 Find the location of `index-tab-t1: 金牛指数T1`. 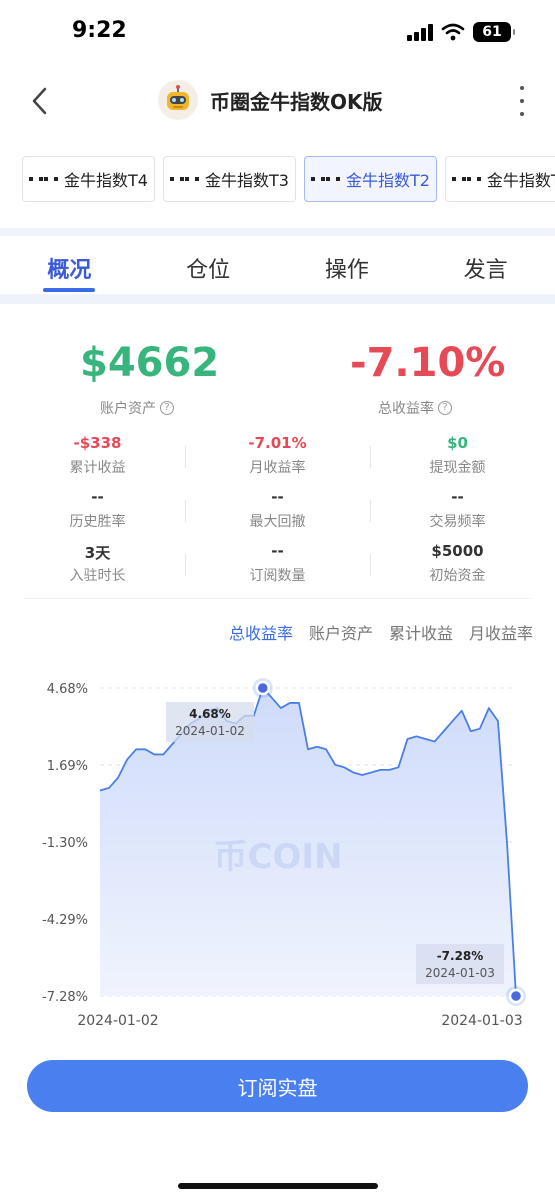

index-tab-t1: 金牛指数T1 is located at coordinates (499, 179).